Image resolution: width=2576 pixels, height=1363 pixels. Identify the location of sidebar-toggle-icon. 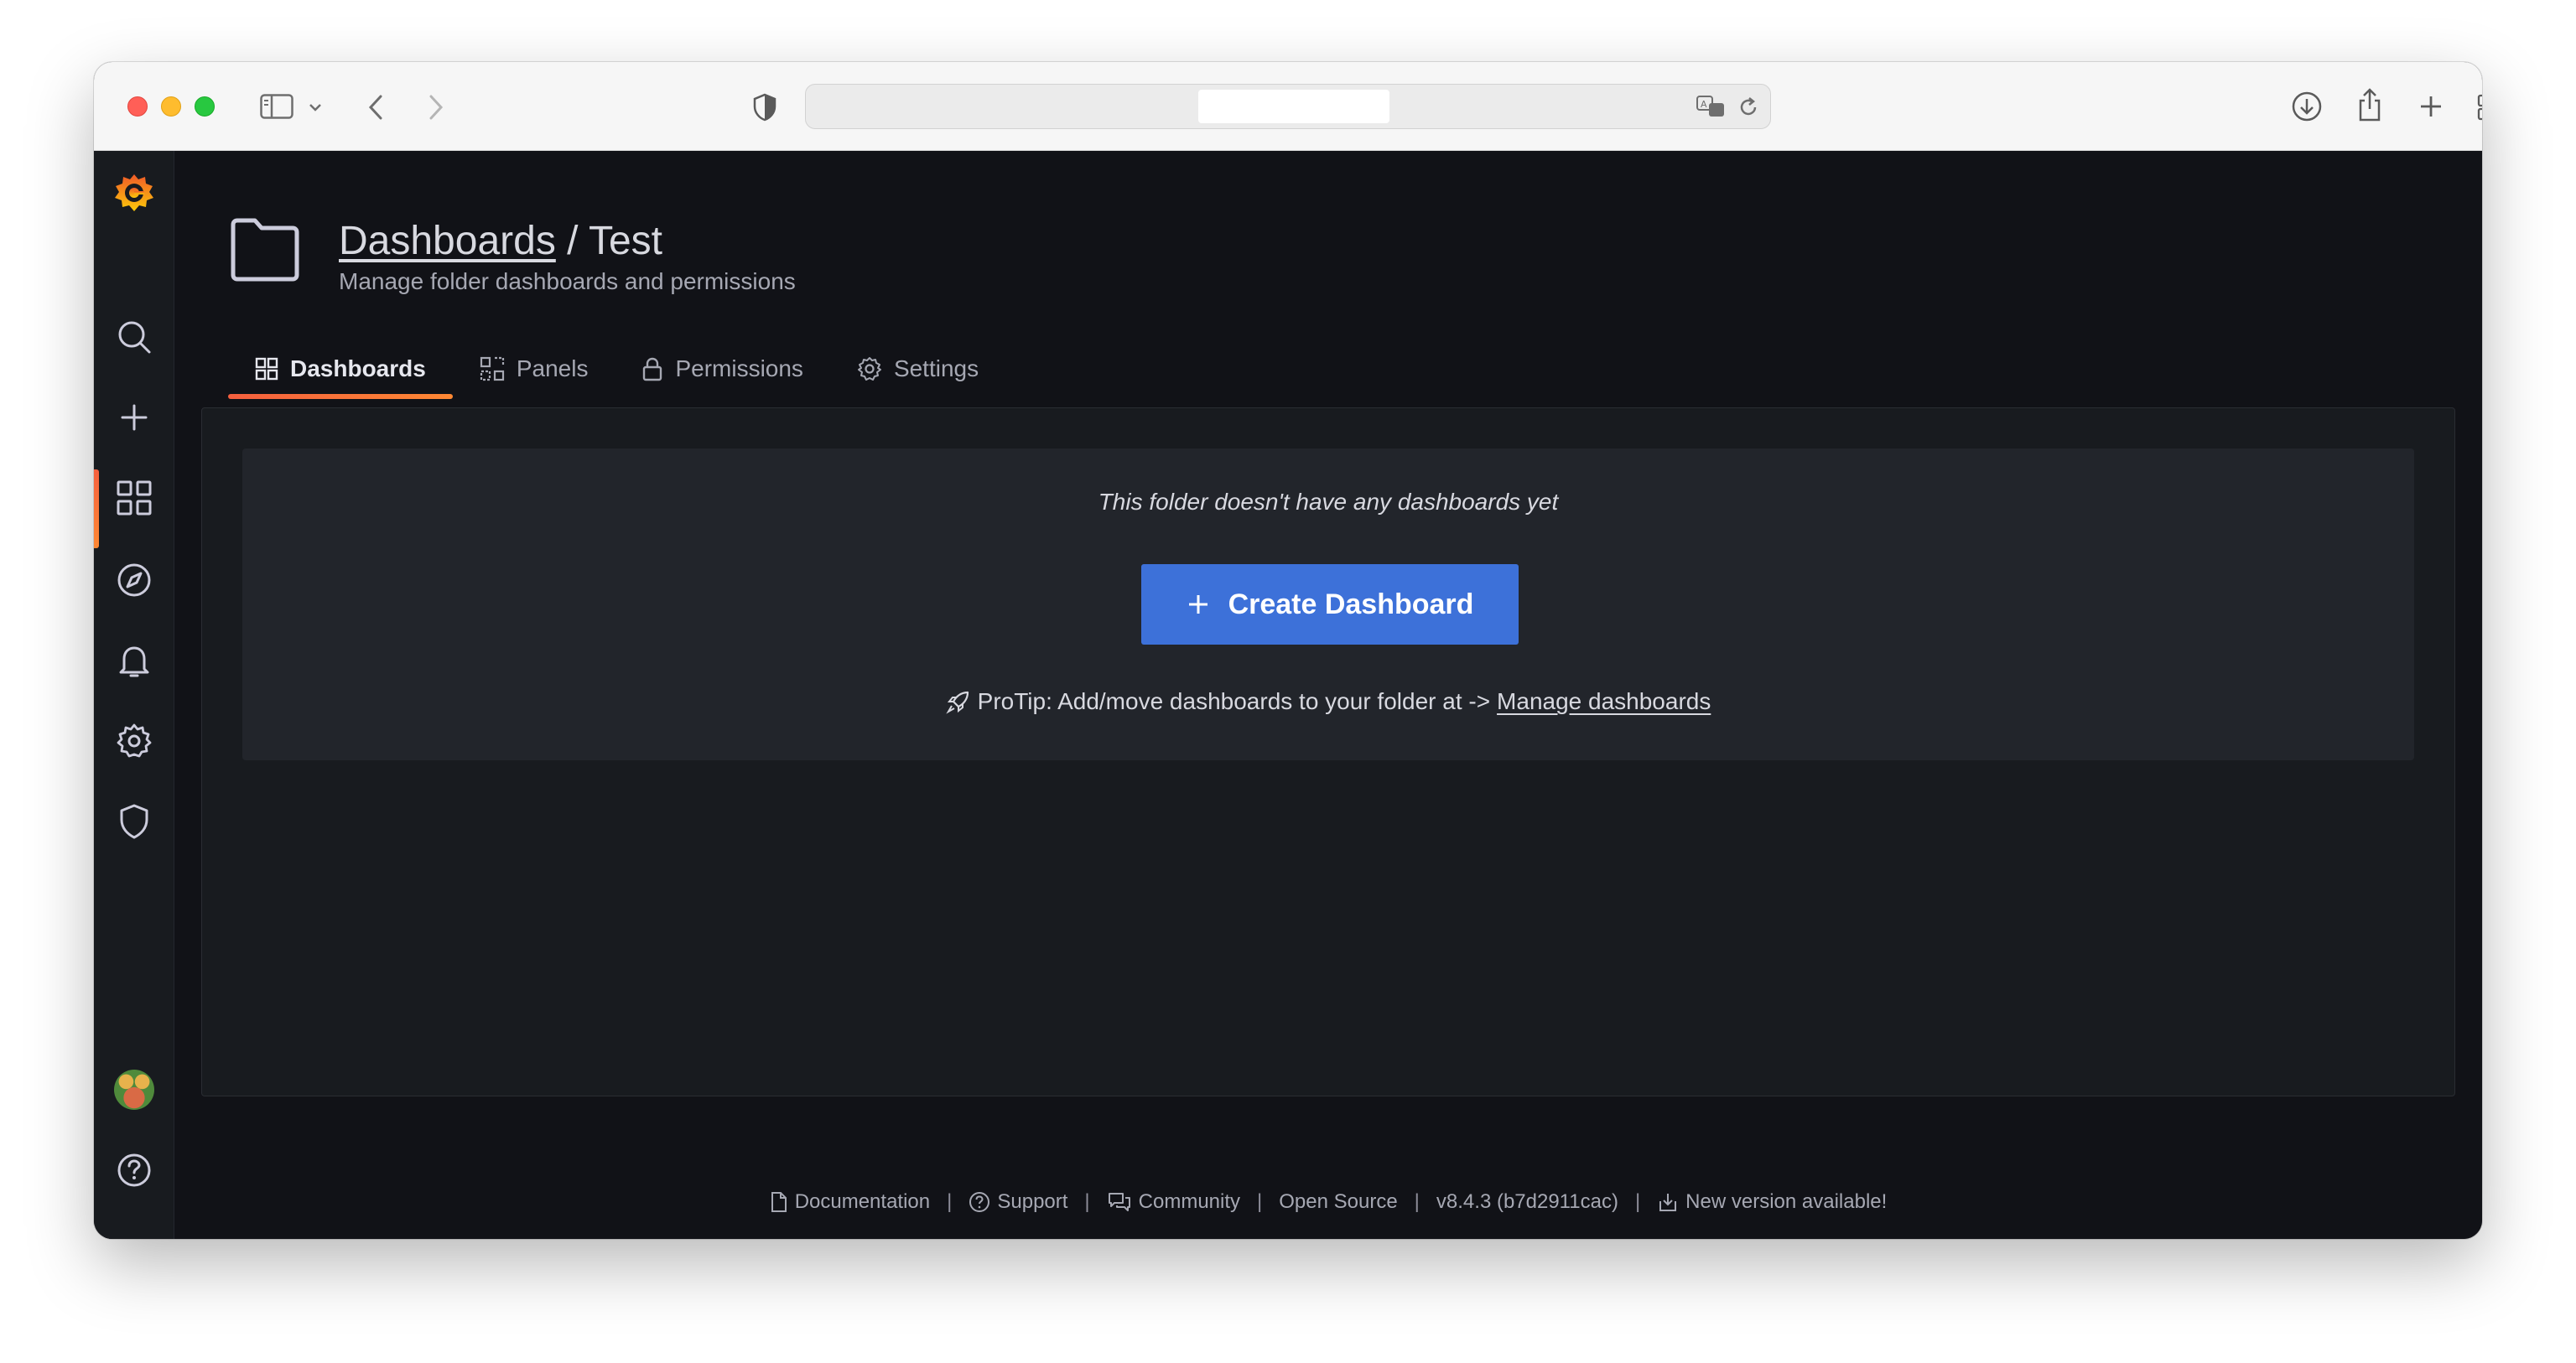
(276, 107).